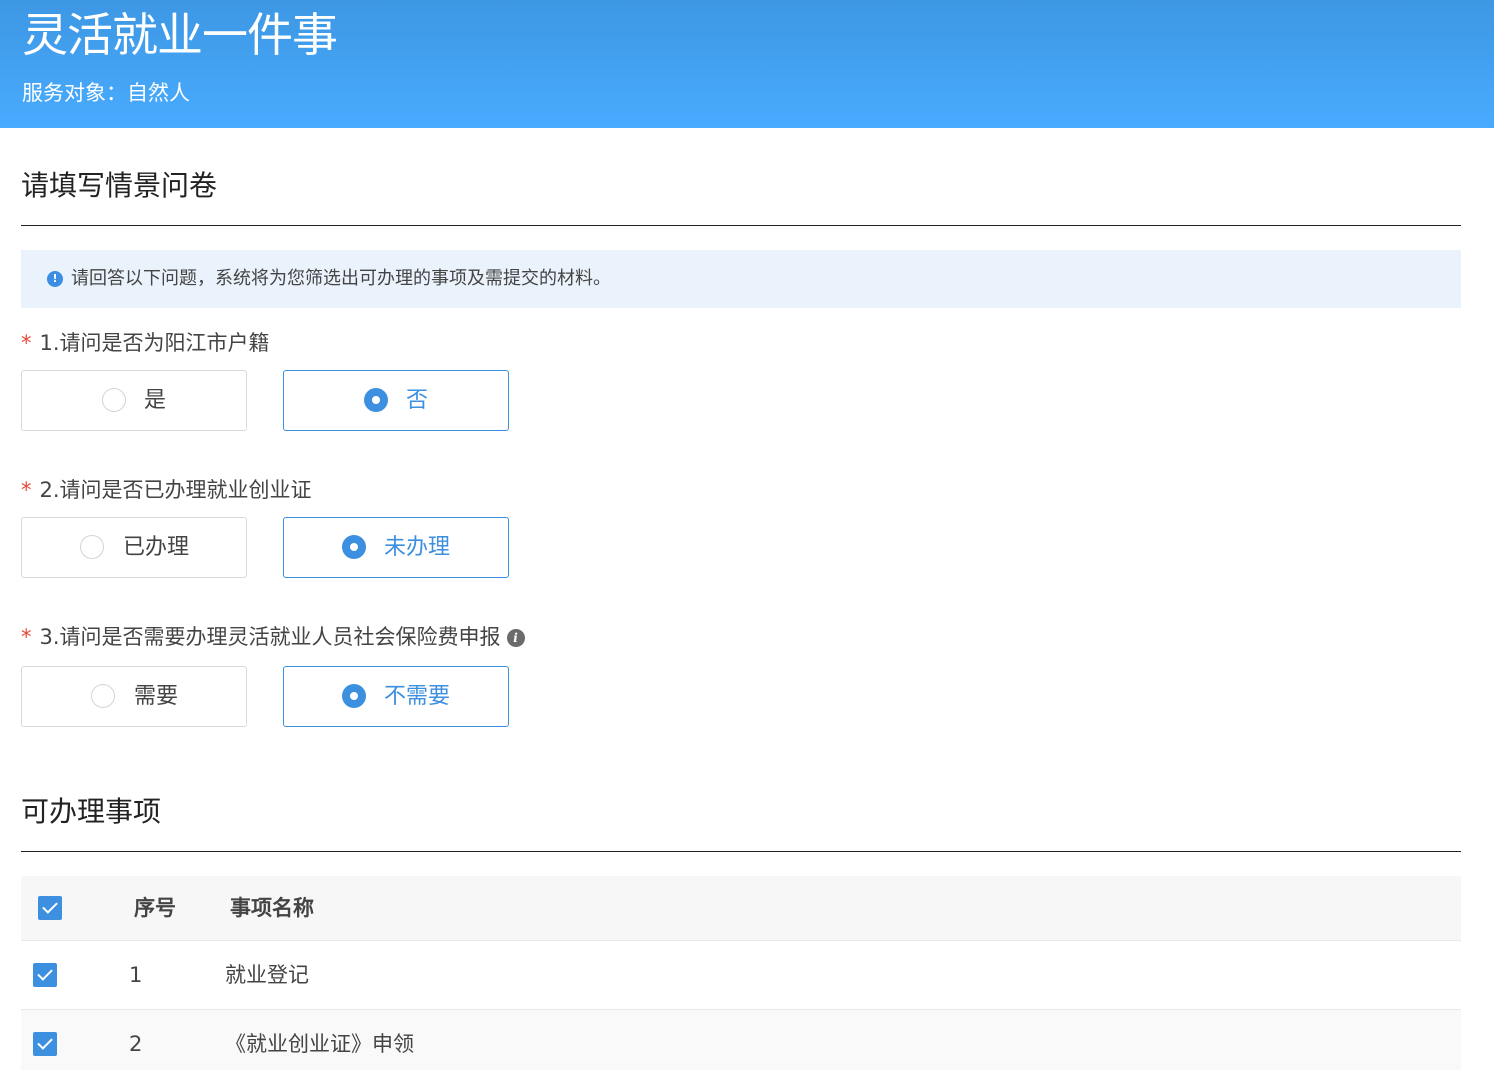 This screenshot has height=1070, width=1494. Describe the element at coordinates (267, 975) in the screenshot. I see `row-item-name: 就业登记` at that location.